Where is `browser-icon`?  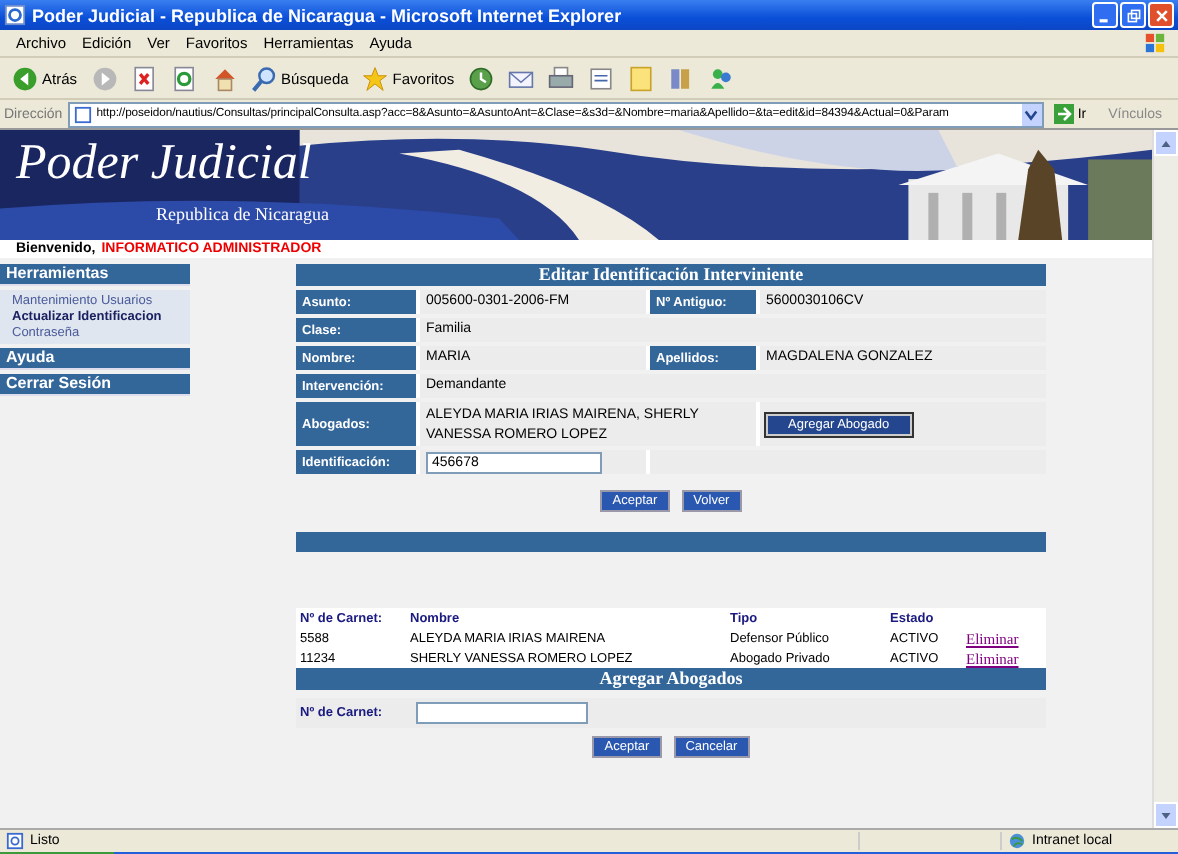 browser-icon is located at coordinates (15, 15).